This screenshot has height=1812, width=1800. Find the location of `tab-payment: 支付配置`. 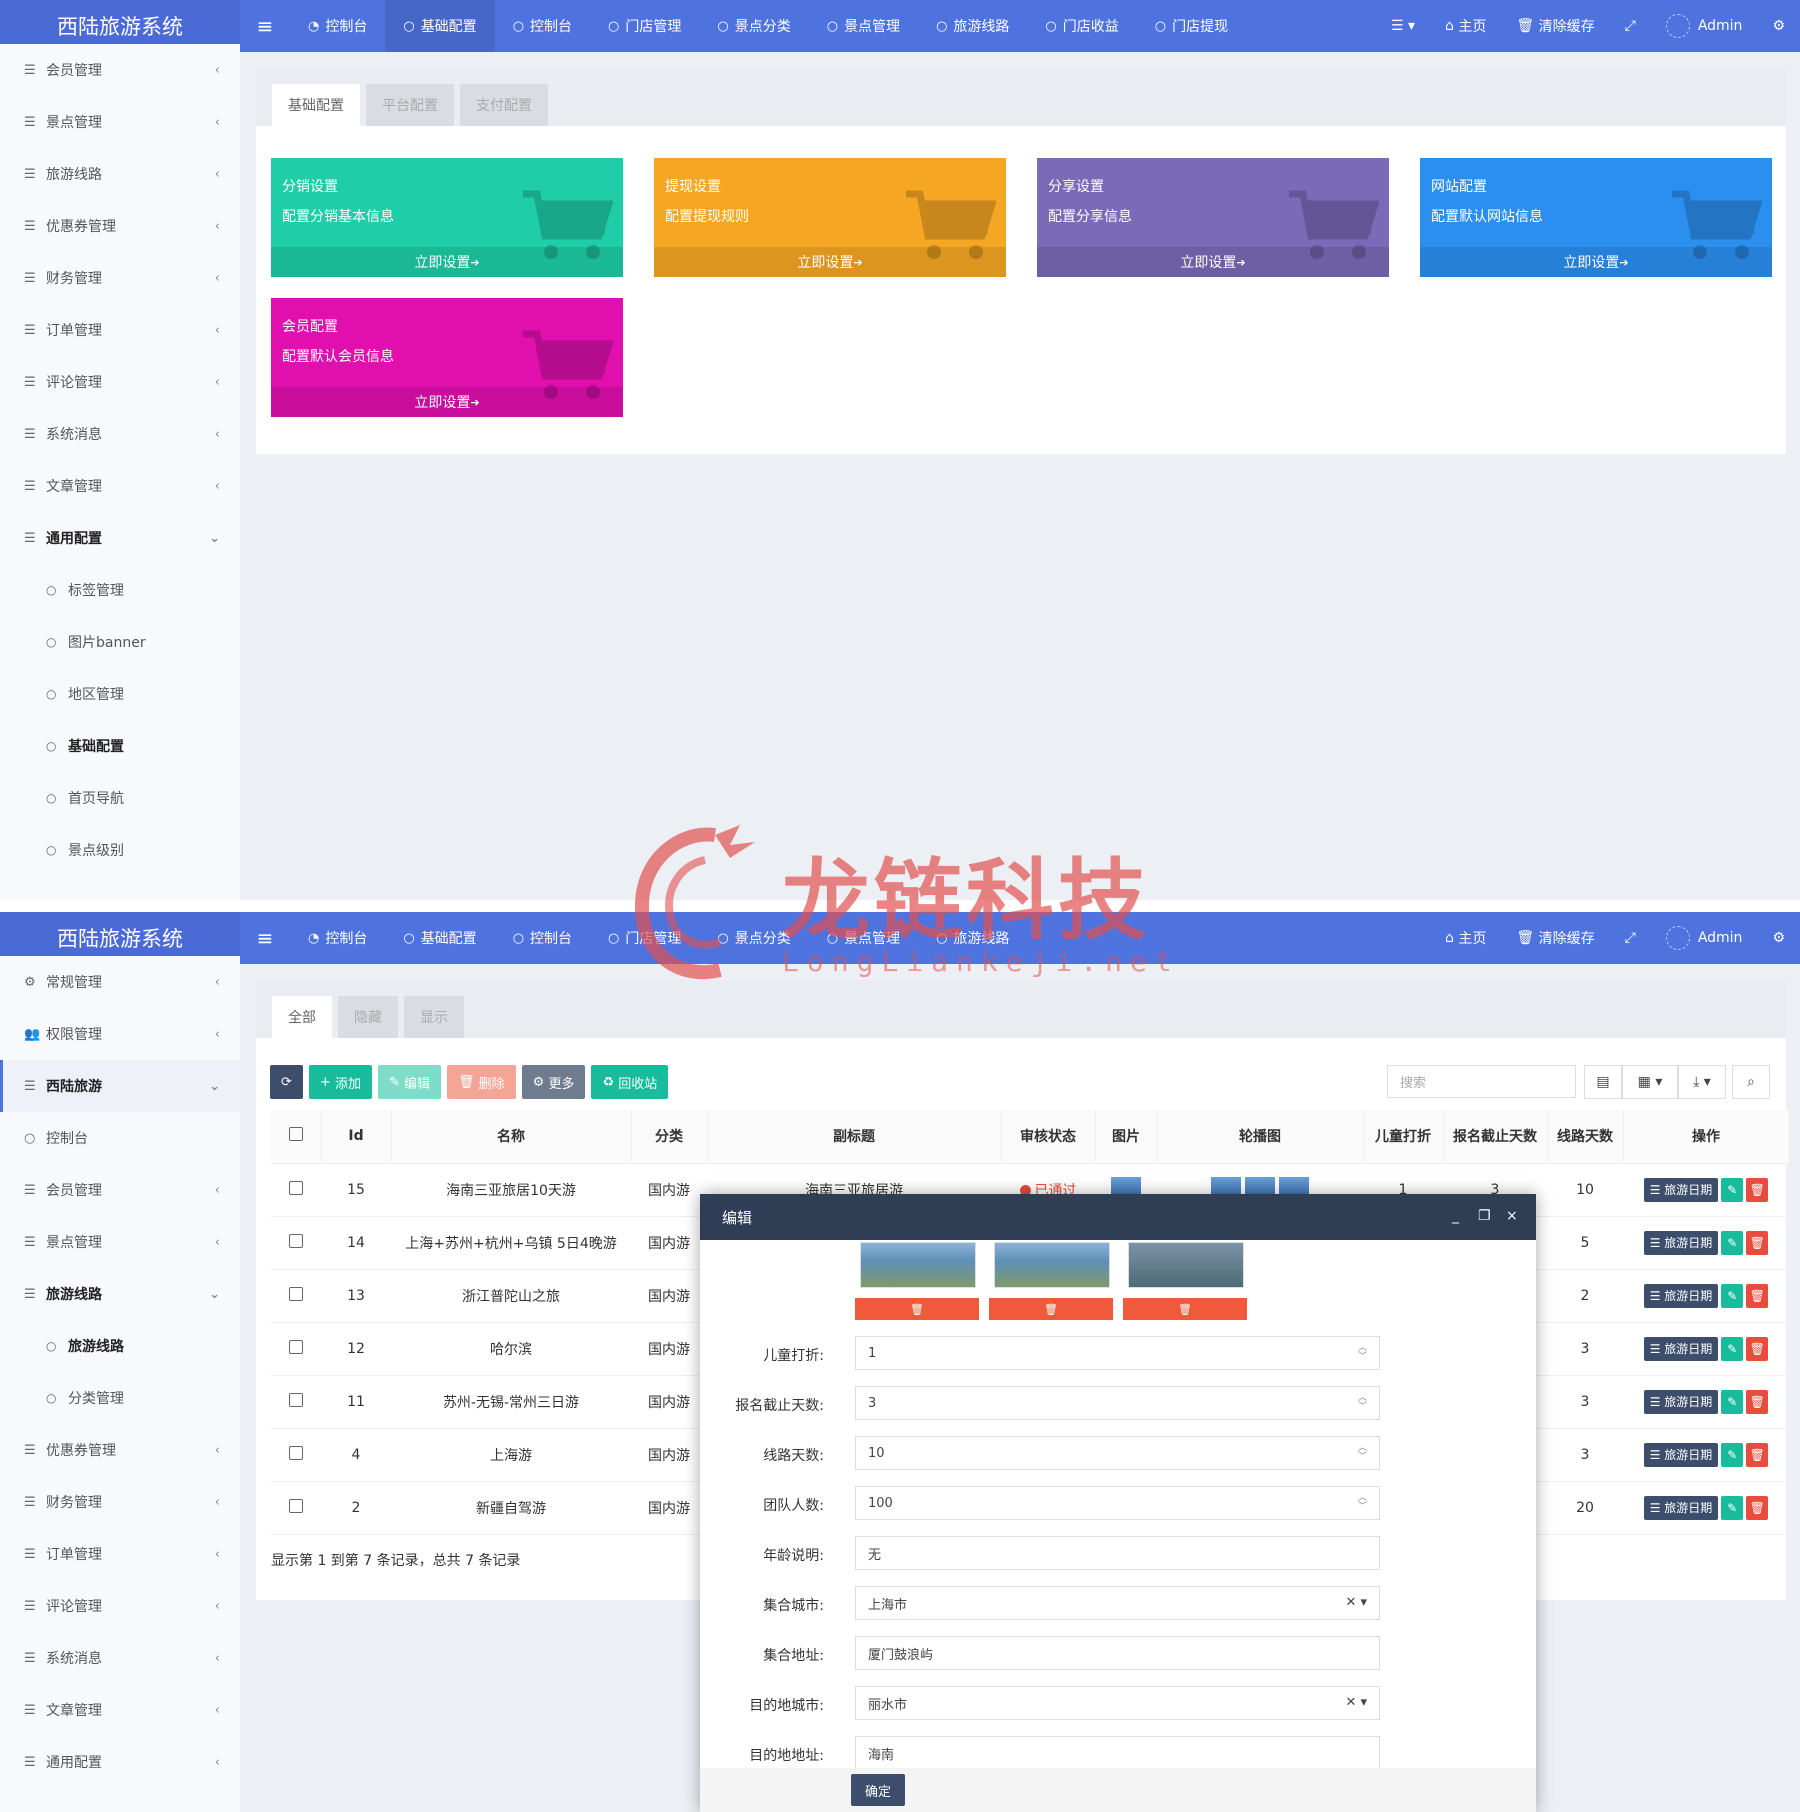

tab-payment: 支付配置 is located at coordinates (504, 105).